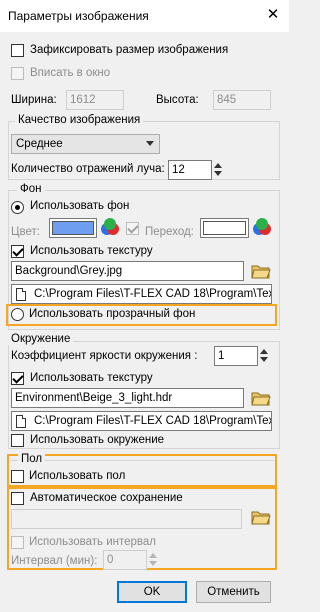 Image resolution: width=320 pixels, height=612 pixels. I want to click on color-picker-icon, so click(110, 227).